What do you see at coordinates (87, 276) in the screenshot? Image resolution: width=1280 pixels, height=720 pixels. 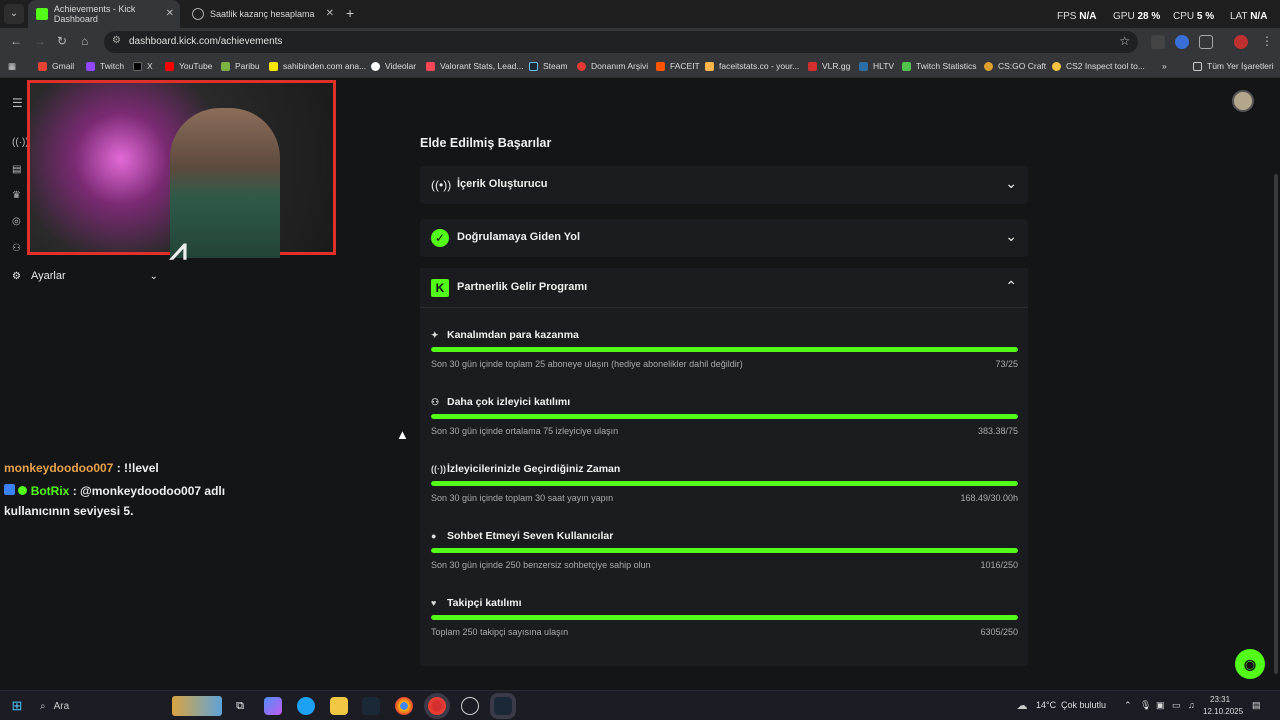 I see `sidebar-item-settings: ⚙ Ayarlar ⌄` at bounding box center [87, 276].